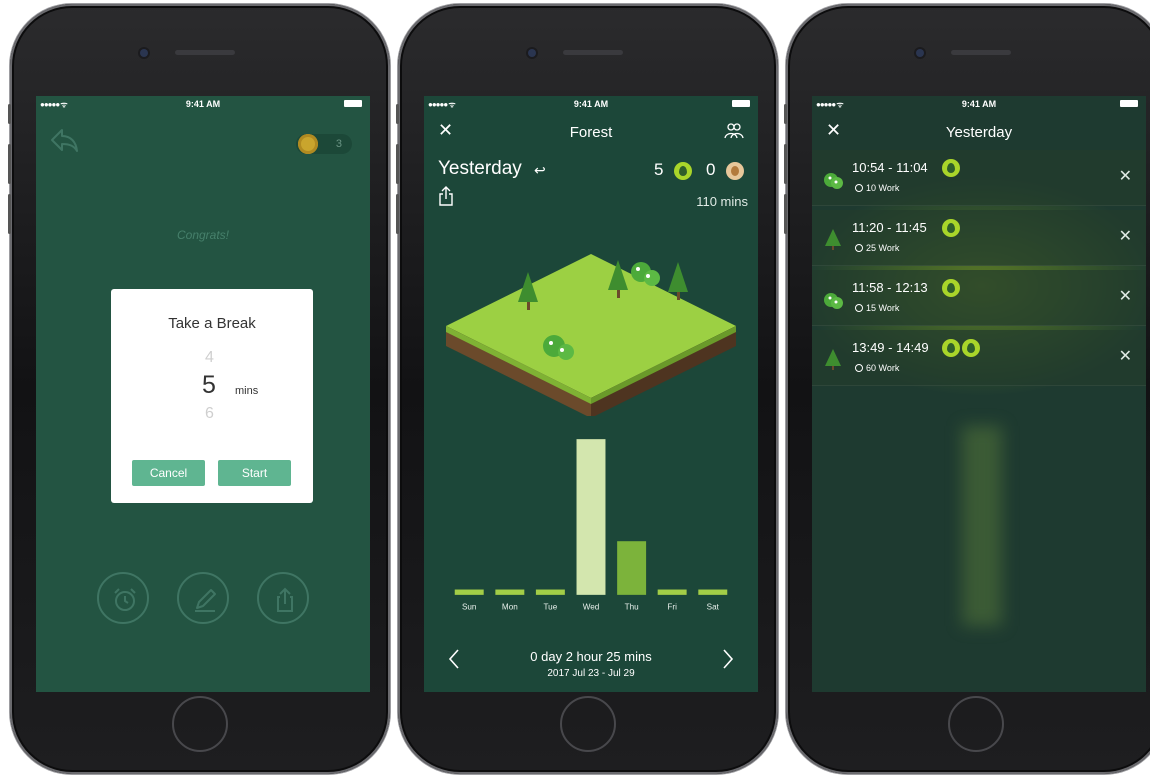  I want to click on undo-icon: ↩, so click(540, 170).